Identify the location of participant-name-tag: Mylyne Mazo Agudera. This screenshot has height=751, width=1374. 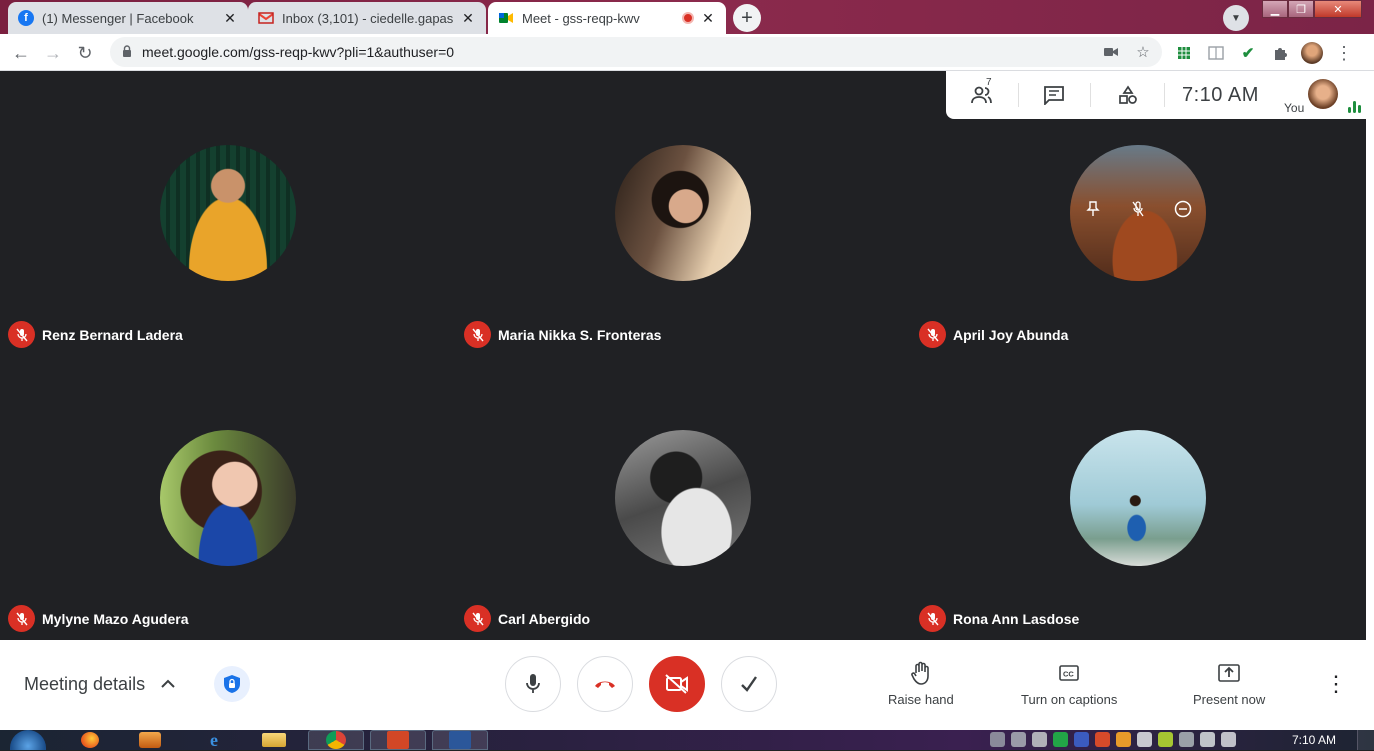
(98, 618).